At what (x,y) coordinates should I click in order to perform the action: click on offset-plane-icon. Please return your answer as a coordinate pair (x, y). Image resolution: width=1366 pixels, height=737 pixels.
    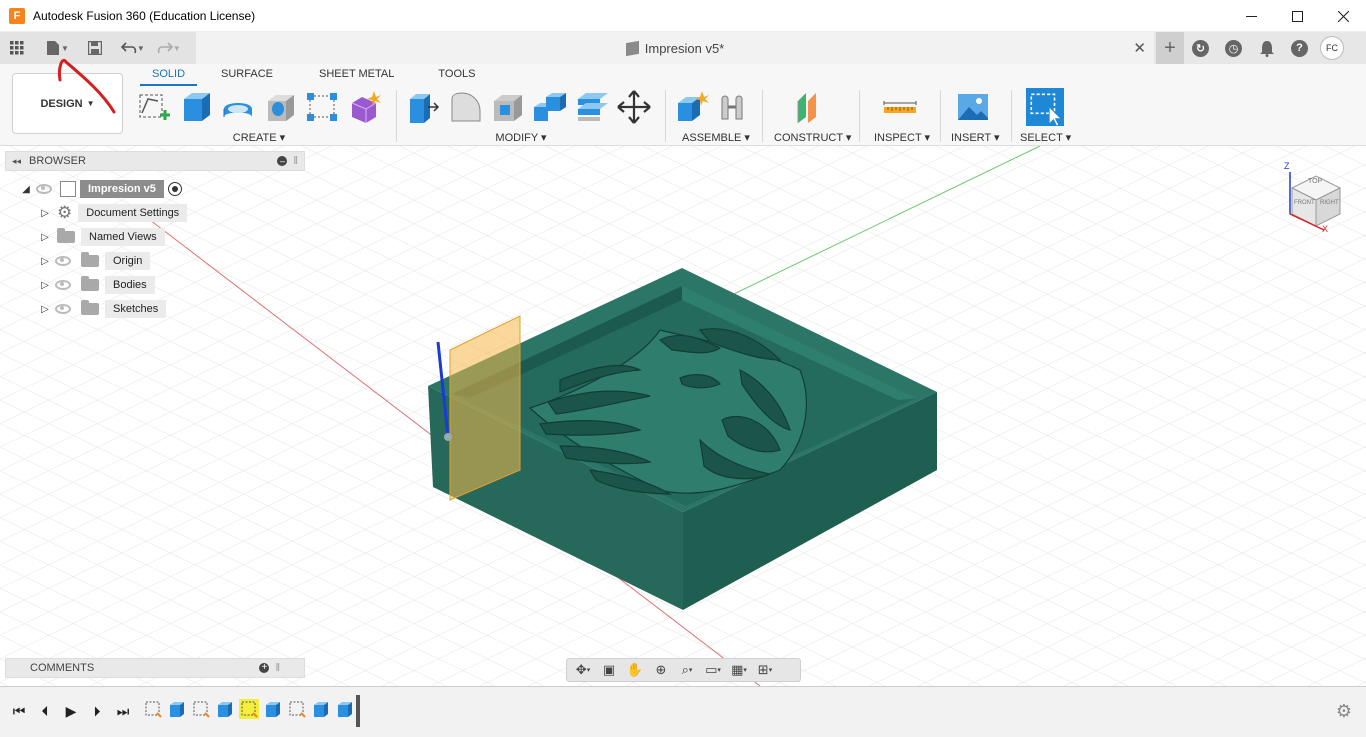
    Looking at the image, I should click on (808, 107).